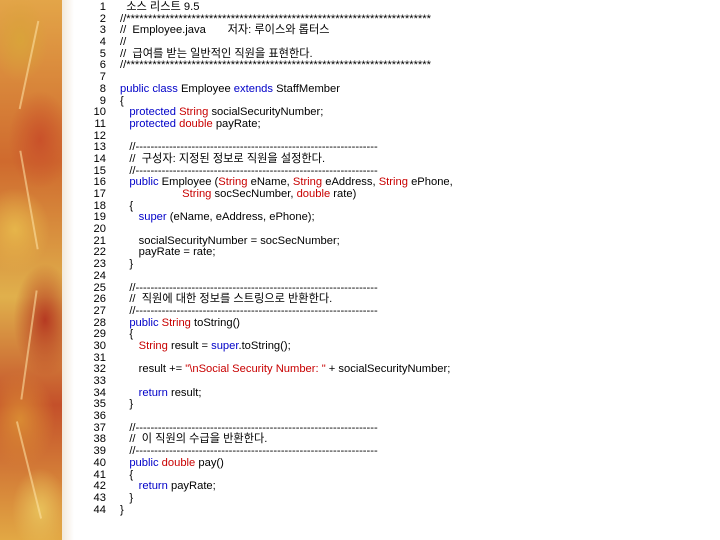  What do you see at coordinates (99, 404) in the screenshot?
I see `line-number: 35` at bounding box center [99, 404].